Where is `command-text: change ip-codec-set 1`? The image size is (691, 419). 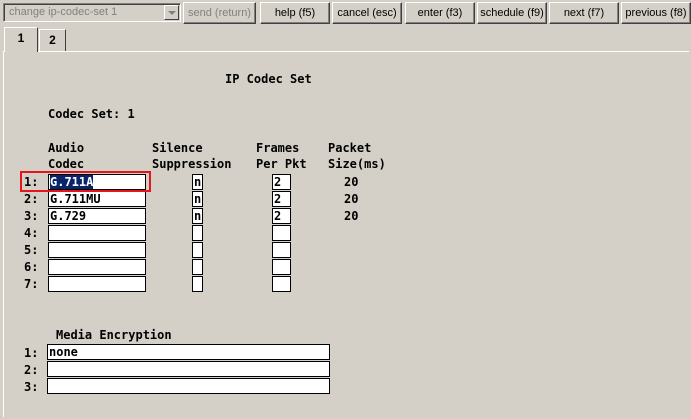
command-text: change ip-codec-set 1 is located at coordinates (63, 12).